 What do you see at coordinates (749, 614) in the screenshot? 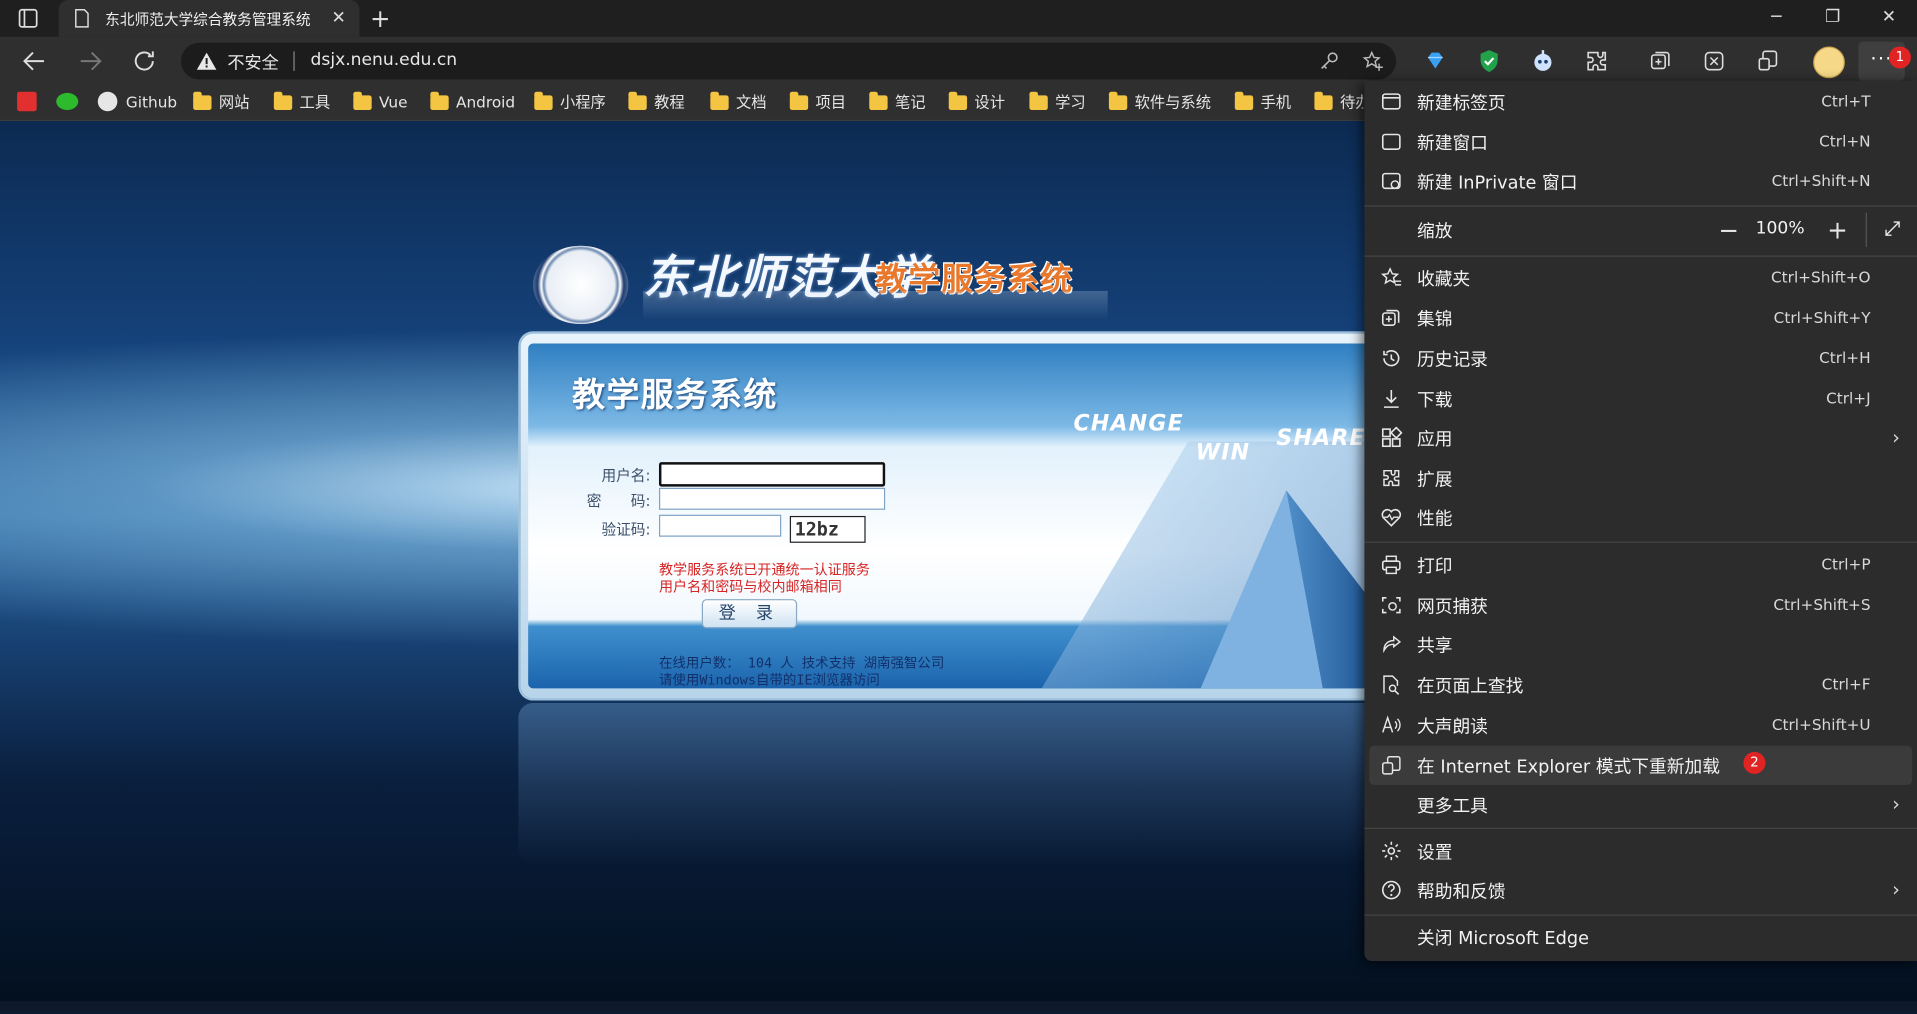
I see `login-button: 登 录` at bounding box center [749, 614].